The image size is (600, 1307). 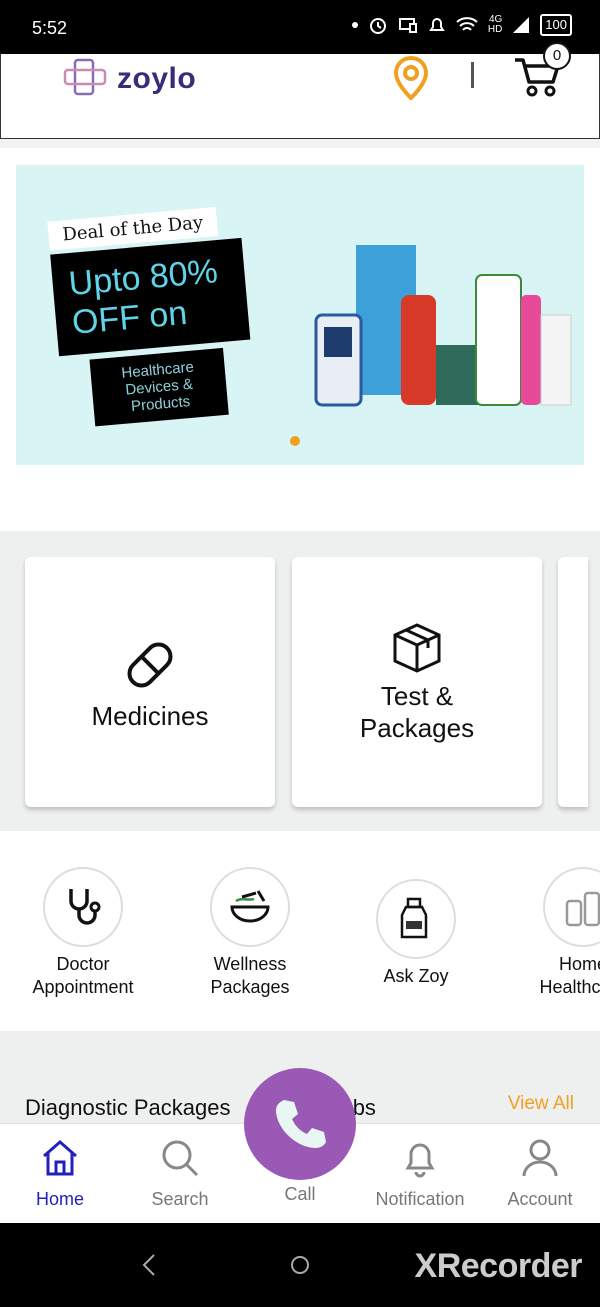 I want to click on bowl-icon, so click(x=250, y=906).